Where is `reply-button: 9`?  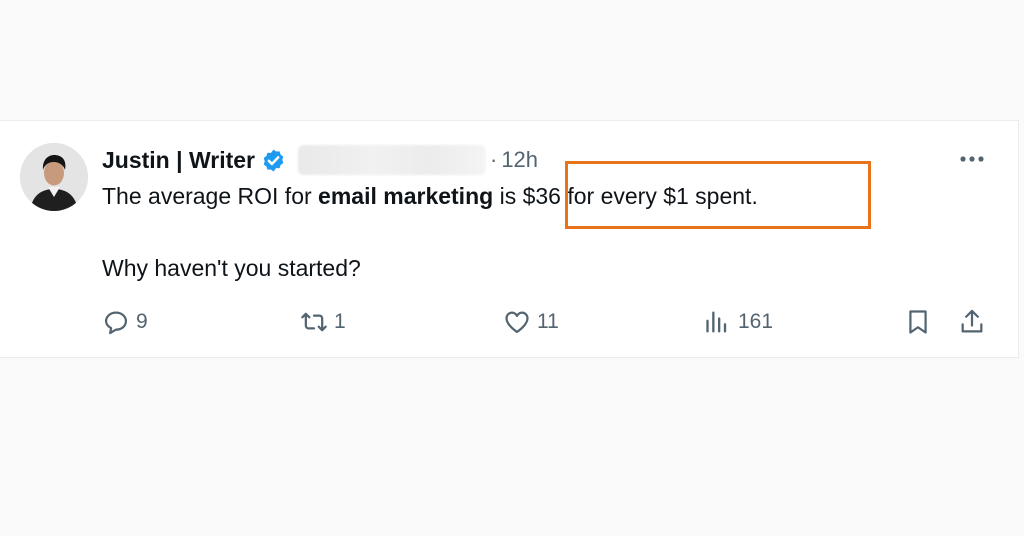
reply-button: 9 is located at coordinates (125, 322).